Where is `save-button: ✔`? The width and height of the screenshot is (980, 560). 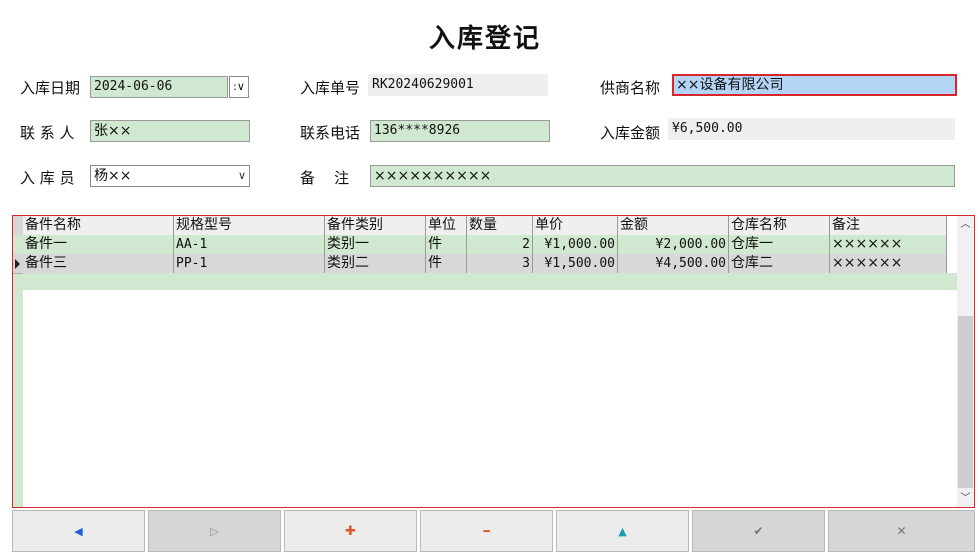
save-button: ✔ is located at coordinates (758, 531).